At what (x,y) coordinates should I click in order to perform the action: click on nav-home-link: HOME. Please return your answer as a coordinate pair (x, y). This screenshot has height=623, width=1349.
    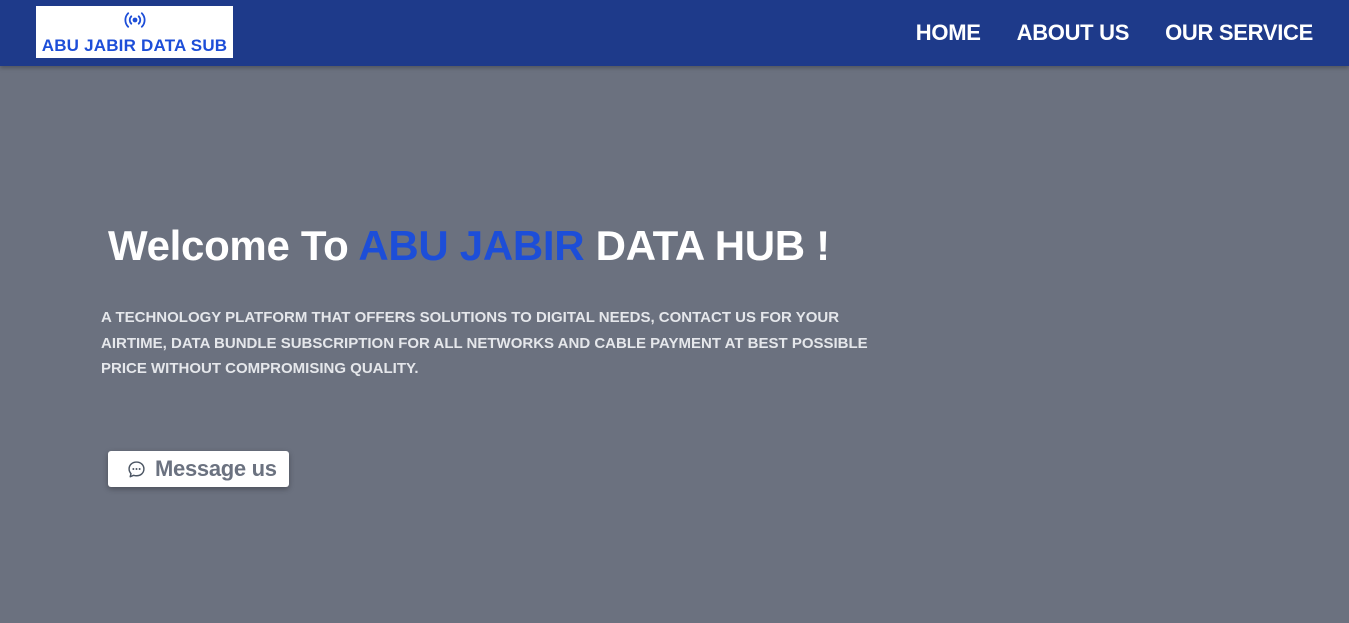
    Looking at the image, I should click on (948, 33).